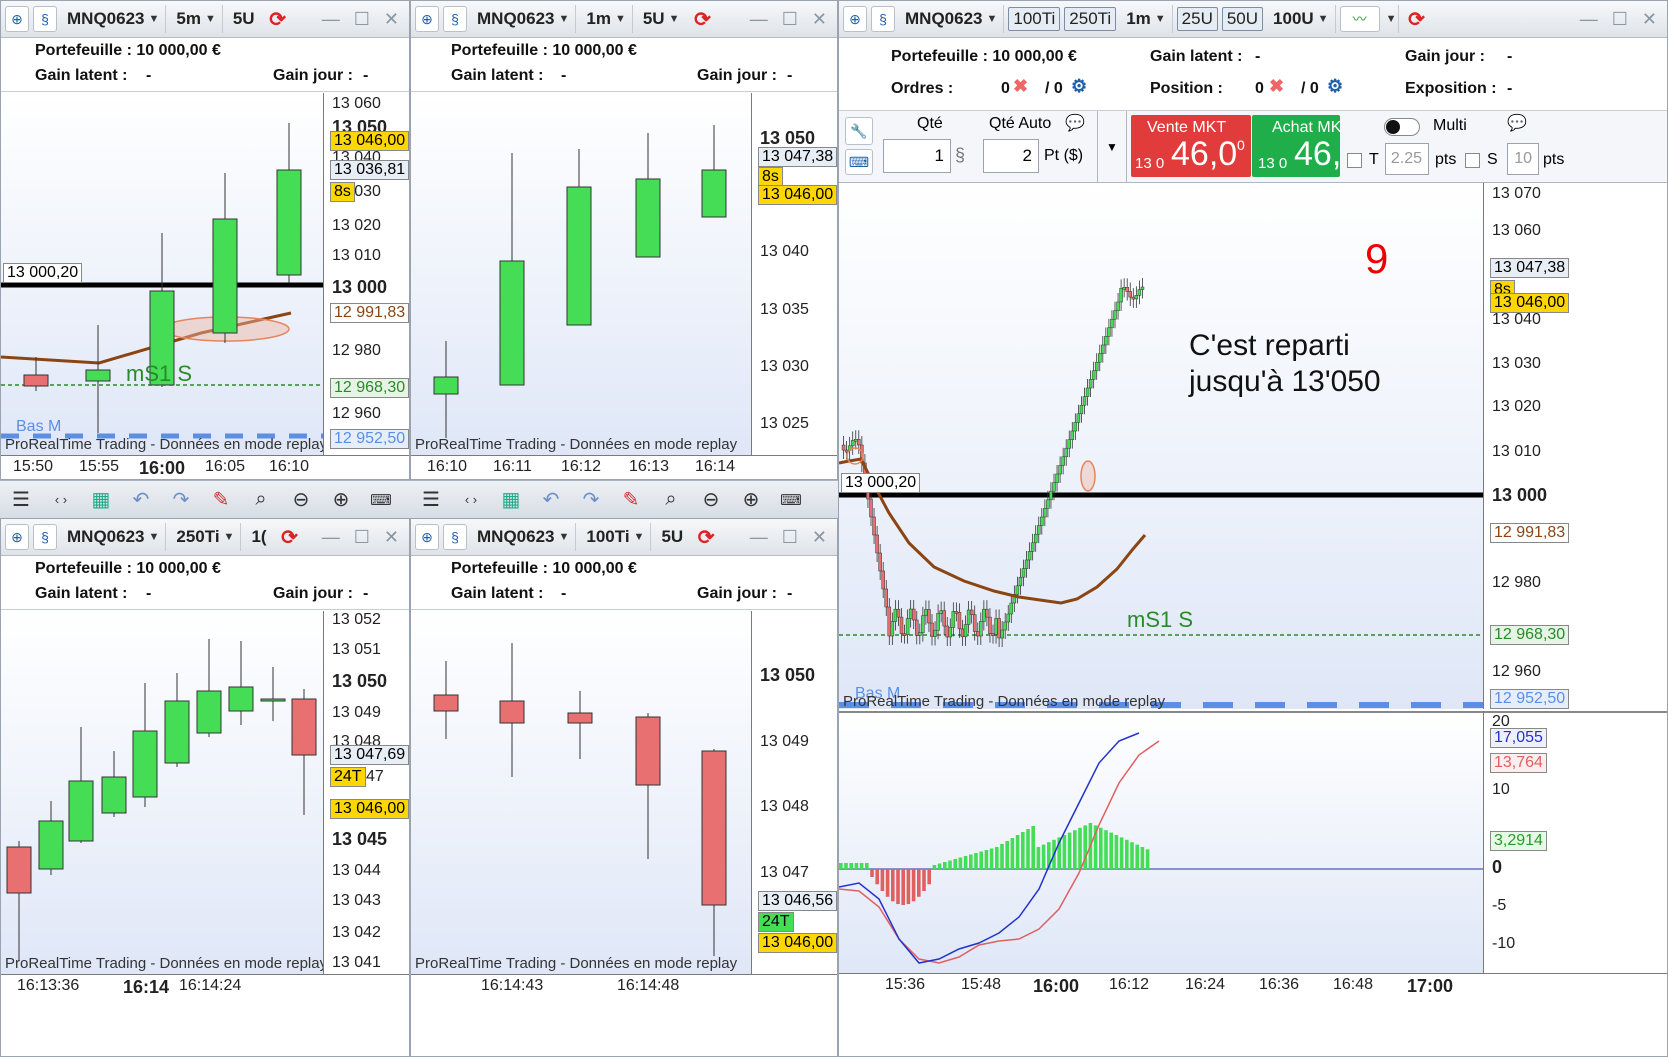 This screenshot has height=1057, width=1668. I want to click on timeframe-250ti-button: 250Ti, so click(1090, 19).